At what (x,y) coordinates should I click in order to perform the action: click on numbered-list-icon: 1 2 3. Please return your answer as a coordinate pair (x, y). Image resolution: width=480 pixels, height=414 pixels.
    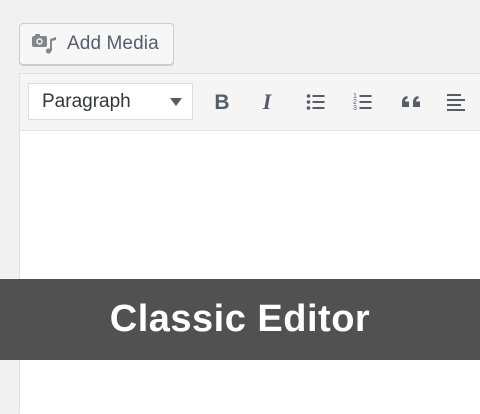
    Looking at the image, I should click on (362, 102).